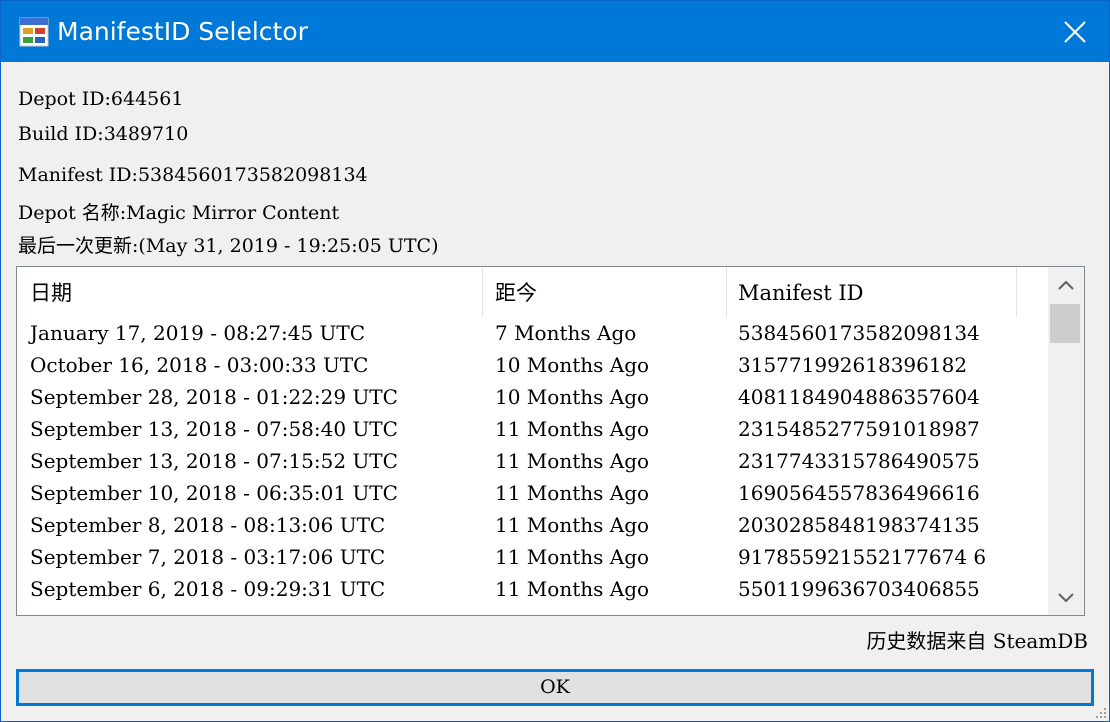 Image resolution: width=1110 pixels, height=722 pixels. I want to click on row-manifest-id: 2030285848198374135, so click(859, 525).